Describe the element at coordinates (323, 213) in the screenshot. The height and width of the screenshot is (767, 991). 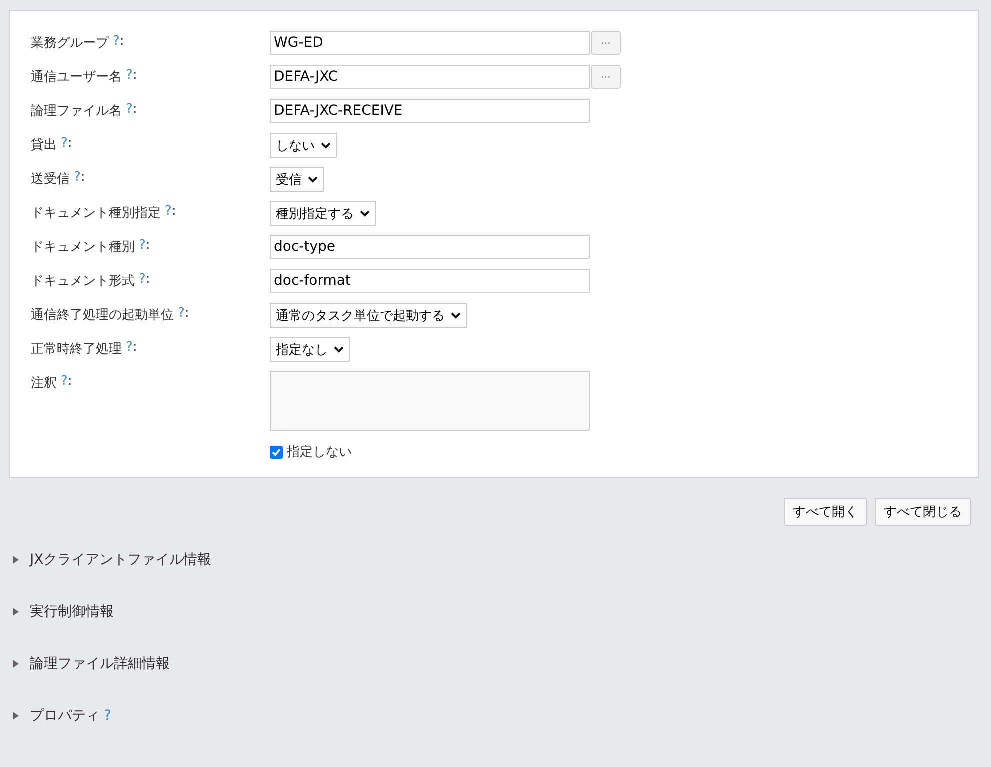
I see `dropdown: 種別指定する` at that location.